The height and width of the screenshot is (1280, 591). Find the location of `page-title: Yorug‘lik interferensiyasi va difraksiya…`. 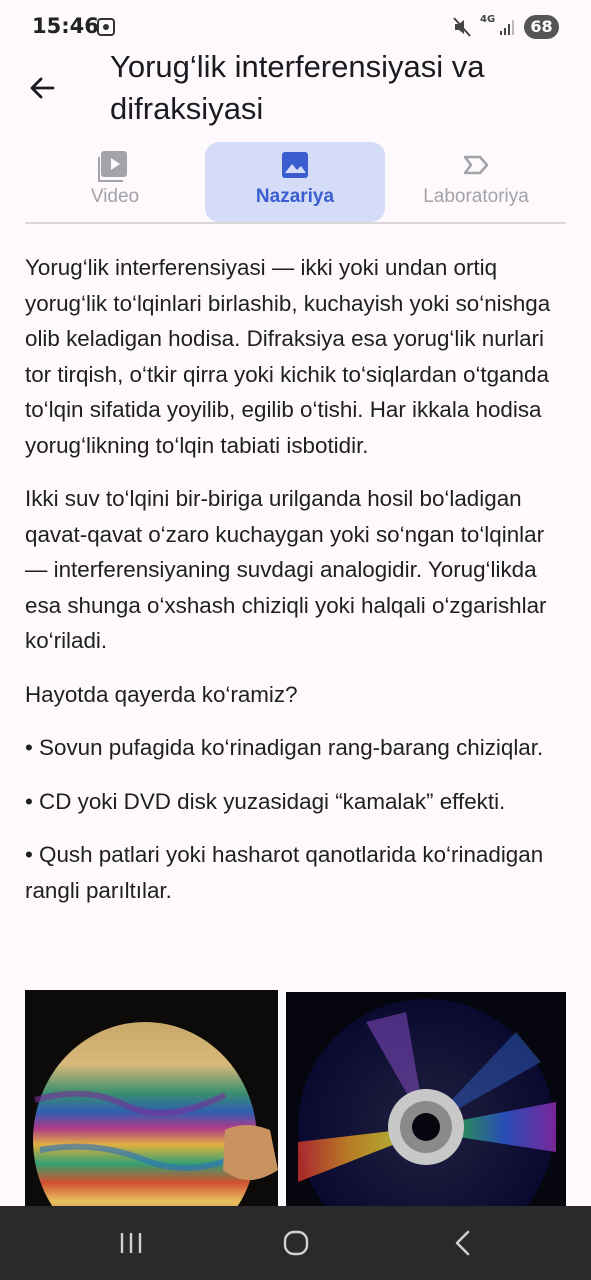

page-title: Yorug‘lik interferensiyasi va difraksiya… is located at coordinates (297, 87).